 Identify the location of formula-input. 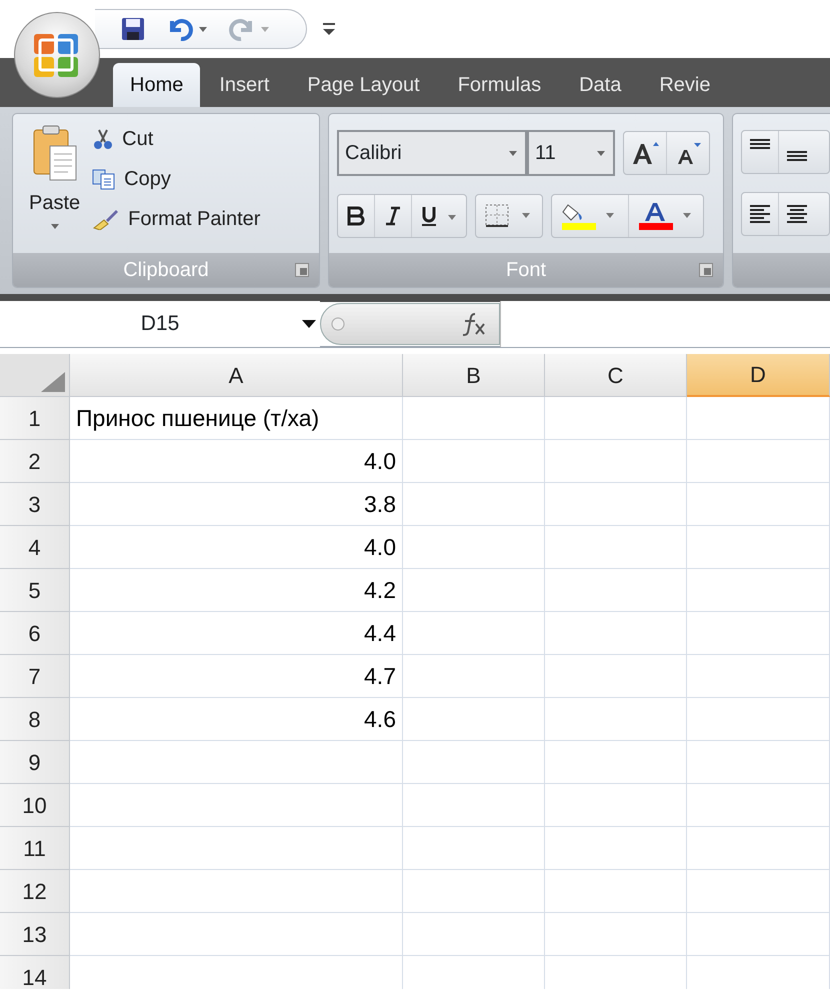
(665, 324).